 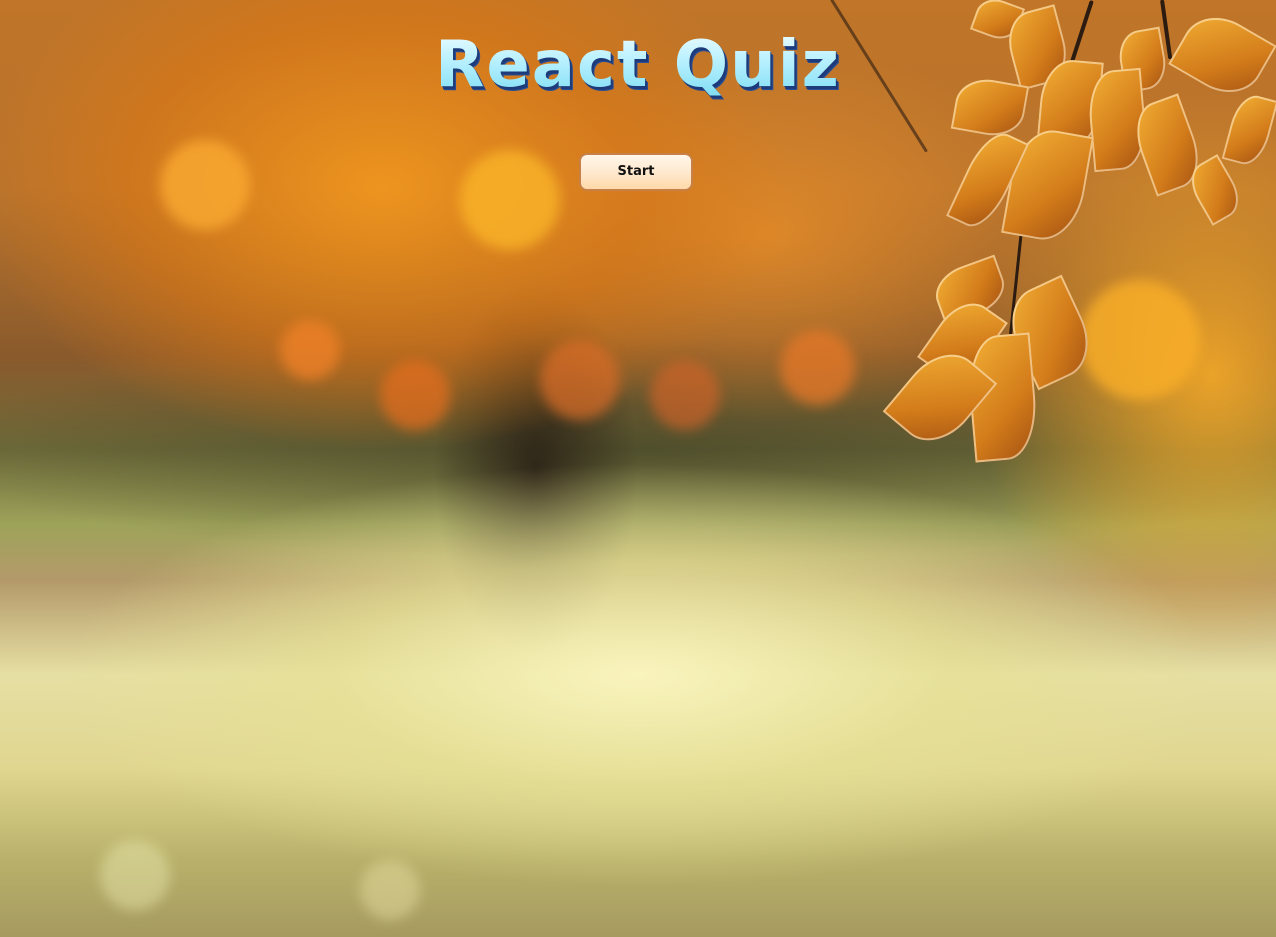 What do you see at coordinates (638, 65) in the screenshot?
I see `page-title: React Quiz` at bounding box center [638, 65].